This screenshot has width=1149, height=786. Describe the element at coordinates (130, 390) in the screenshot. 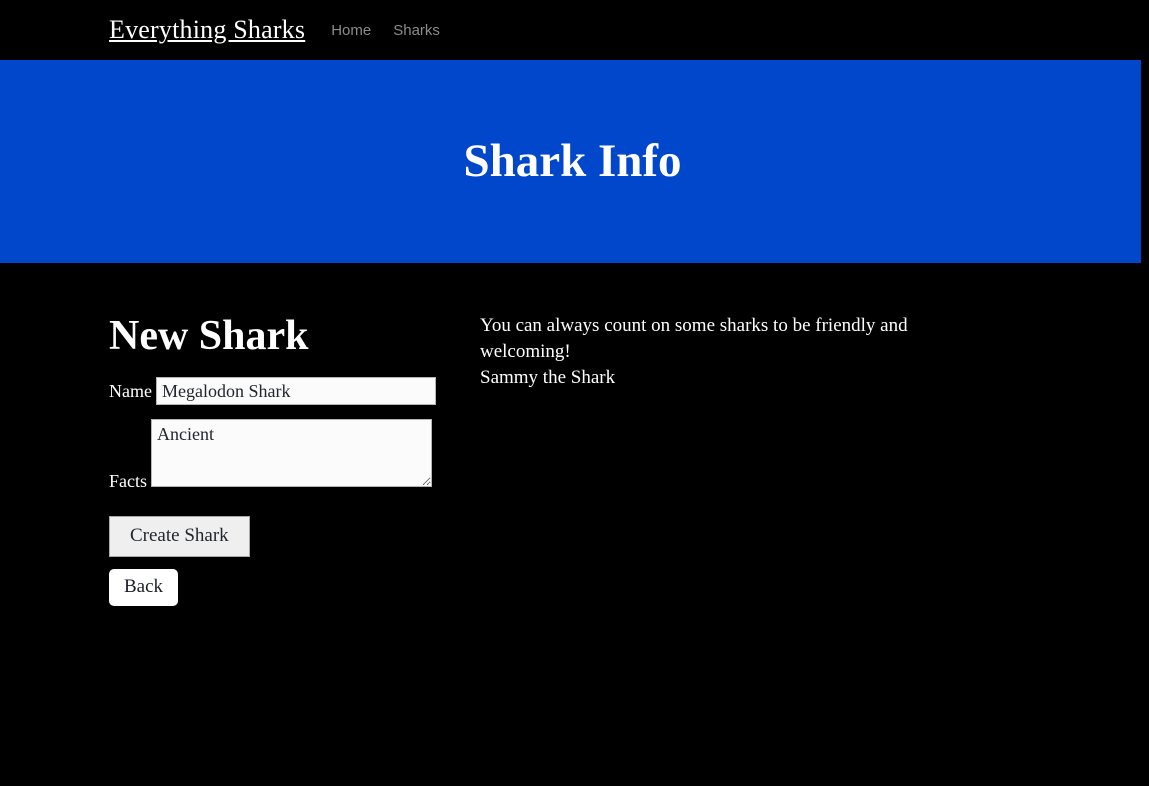

I see `name-field-label: Name` at that location.